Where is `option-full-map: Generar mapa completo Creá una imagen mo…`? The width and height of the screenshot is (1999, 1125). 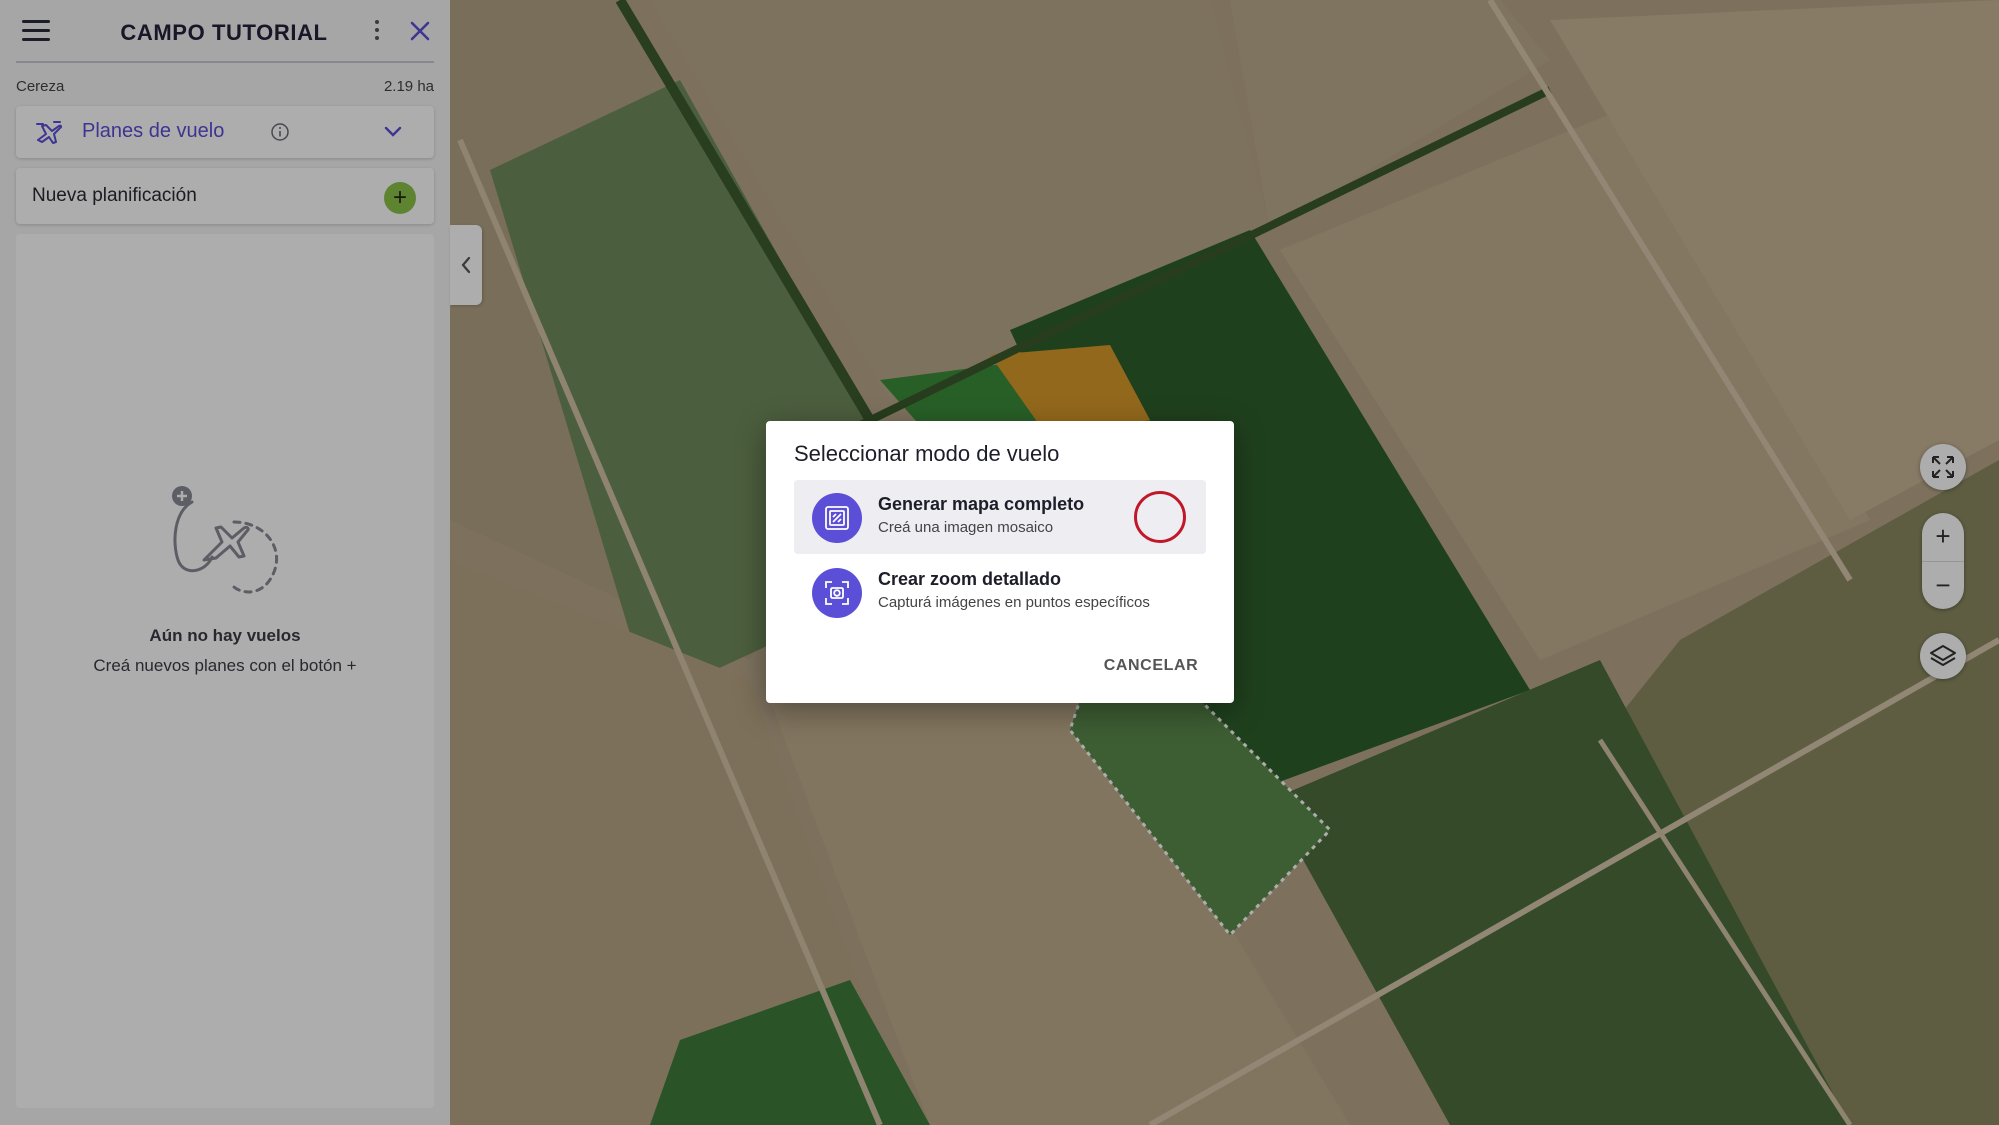 option-full-map: Generar mapa completo Creá una imagen mo… is located at coordinates (1000, 517).